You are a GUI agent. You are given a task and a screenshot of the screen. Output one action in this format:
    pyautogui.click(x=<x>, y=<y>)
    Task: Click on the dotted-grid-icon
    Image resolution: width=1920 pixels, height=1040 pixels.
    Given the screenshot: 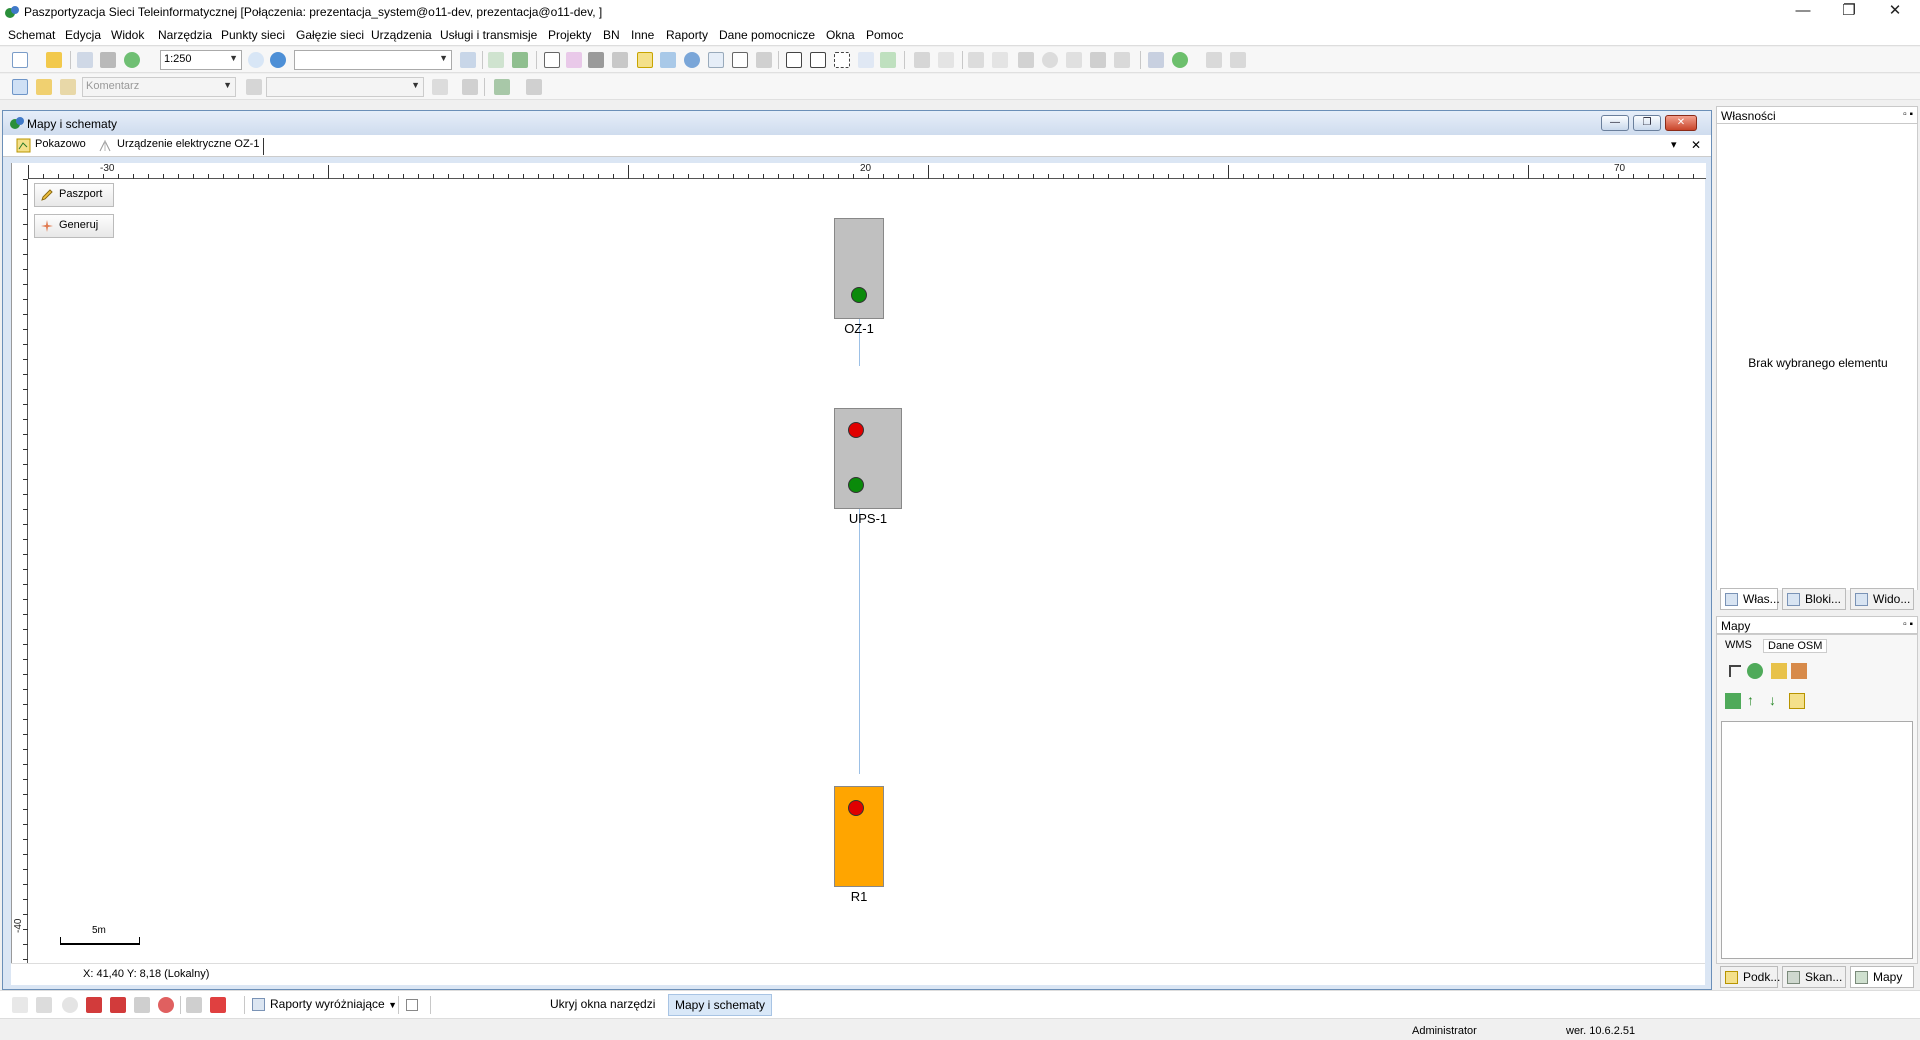 What is the action you would take?
    pyautogui.click(x=574, y=60)
    